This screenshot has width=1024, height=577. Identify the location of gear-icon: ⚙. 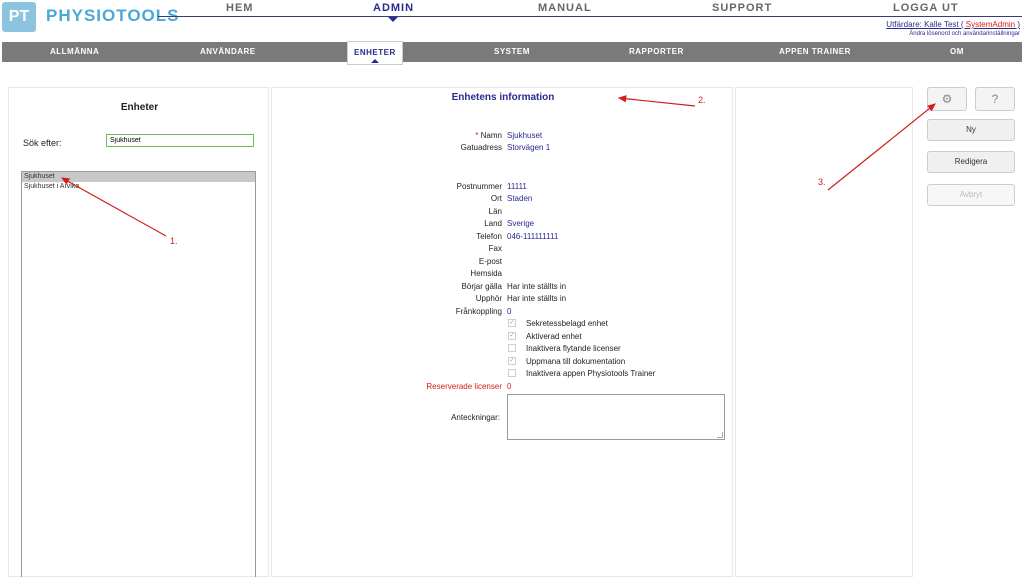
(947, 99).